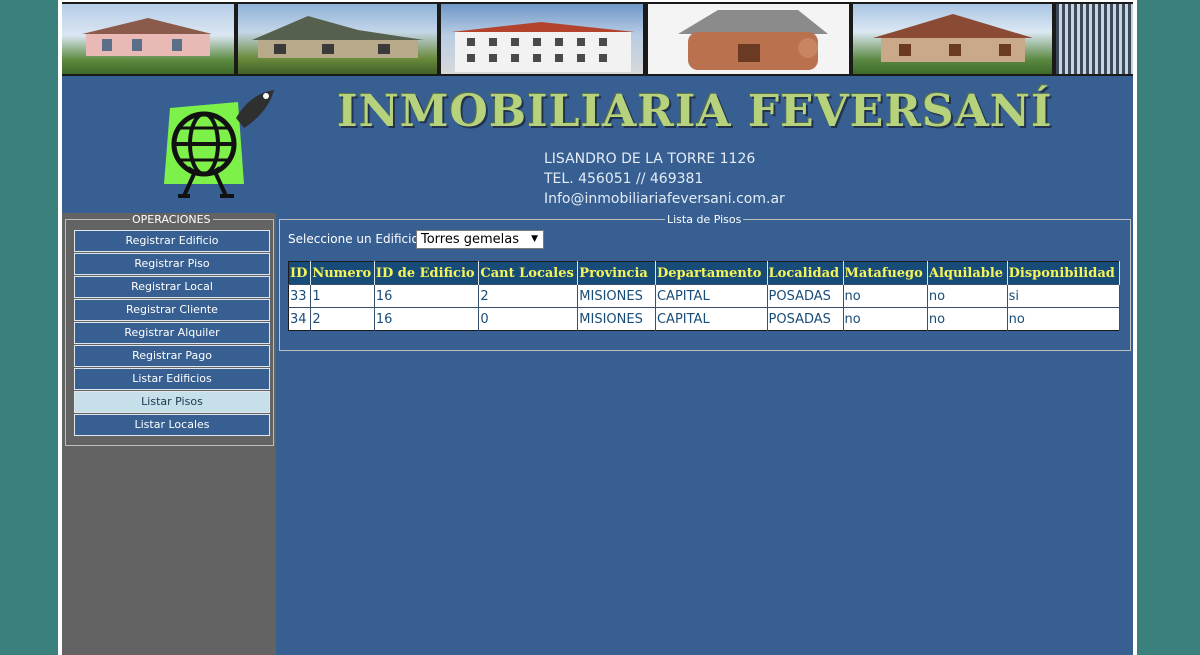 The width and height of the screenshot is (1200, 655). I want to click on chevron-down-icon: ▼, so click(534, 239).